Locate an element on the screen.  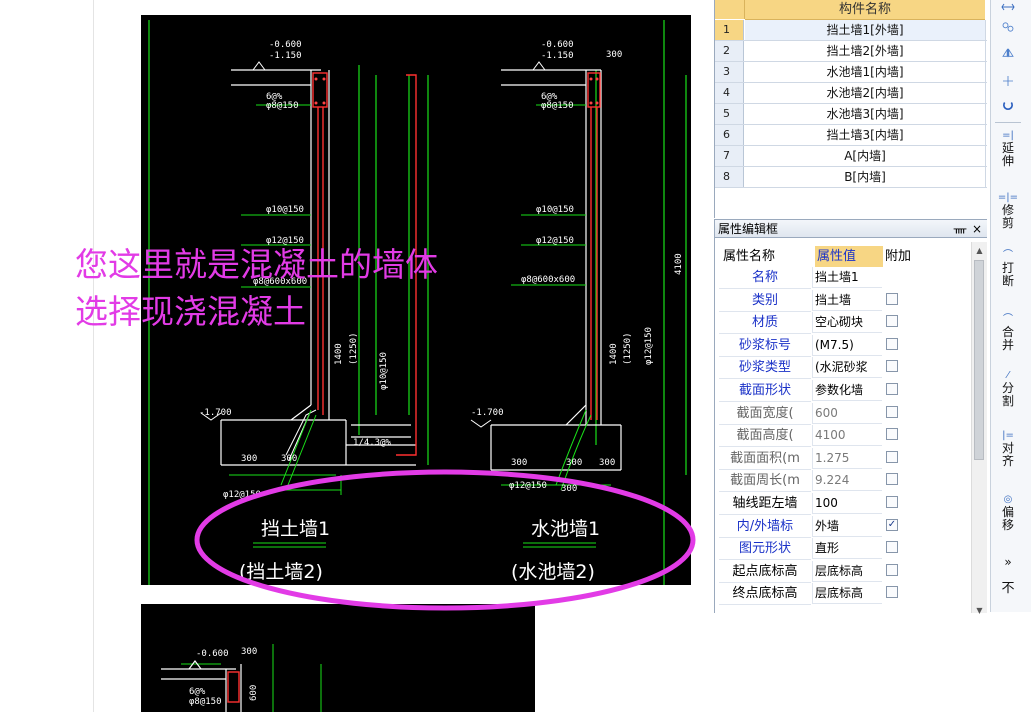
property-extra-checkbox: ✓ is located at coordinates (892, 524).